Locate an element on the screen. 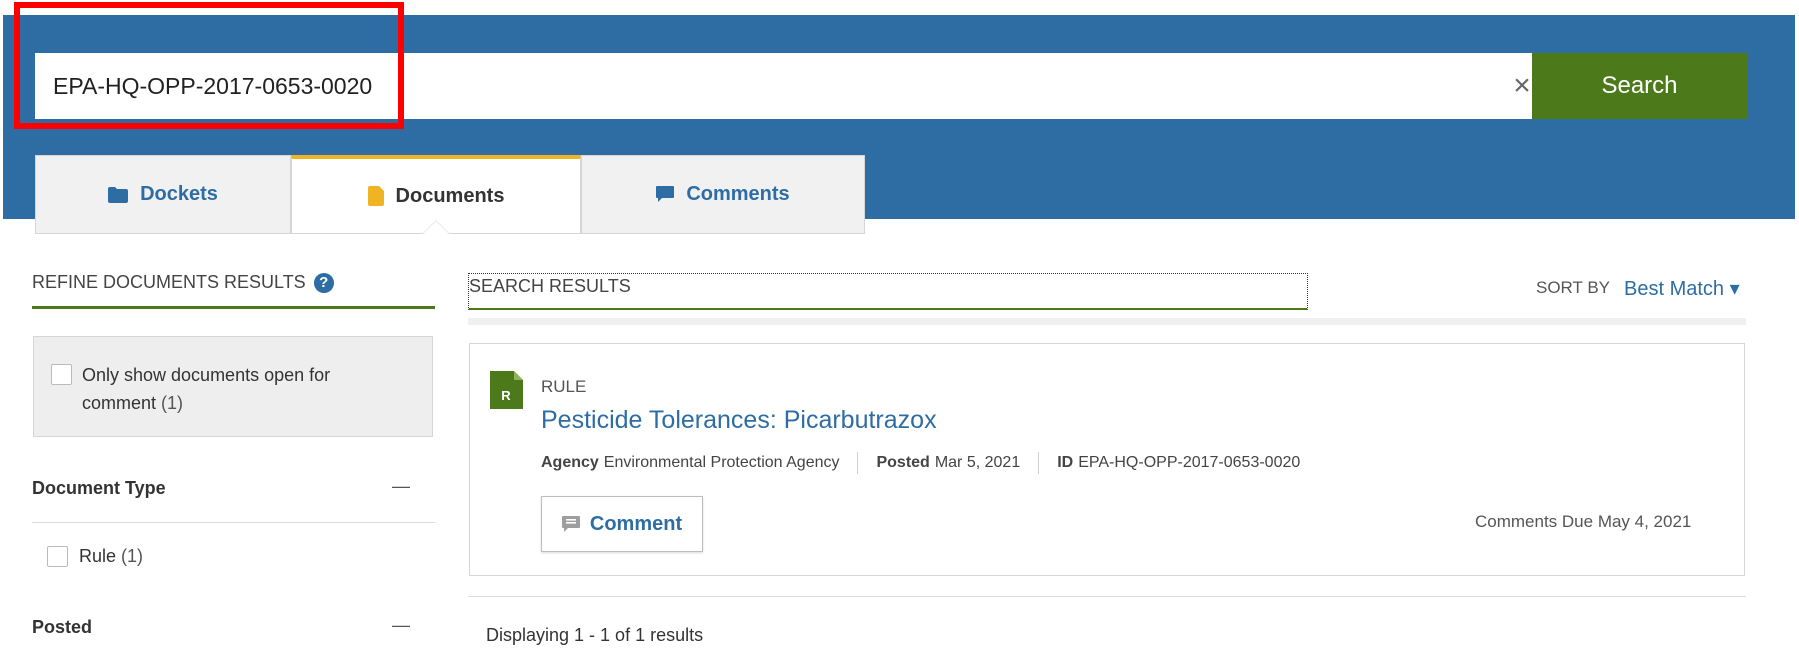 The width and height of the screenshot is (1799, 658). tab-comments: Comments is located at coordinates (723, 194).